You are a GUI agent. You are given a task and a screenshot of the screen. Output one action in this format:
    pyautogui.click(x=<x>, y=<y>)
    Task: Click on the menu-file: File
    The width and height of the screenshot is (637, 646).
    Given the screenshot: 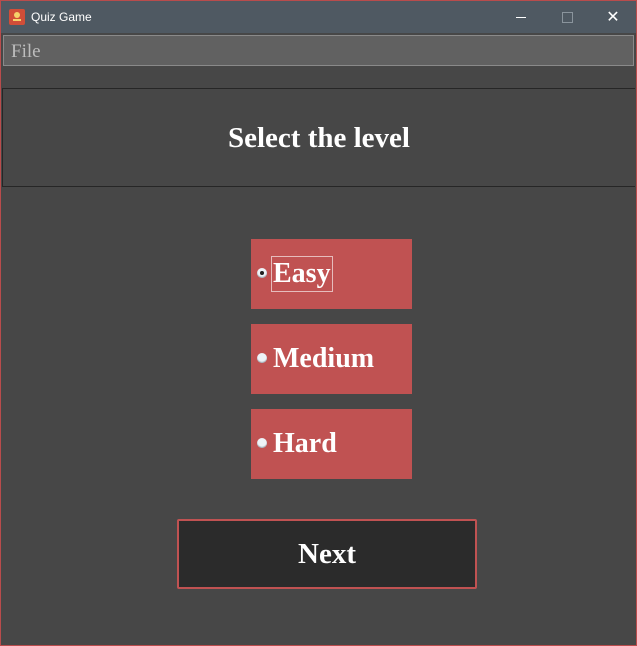 What is the action you would take?
    pyautogui.click(x=26, y=52)
    